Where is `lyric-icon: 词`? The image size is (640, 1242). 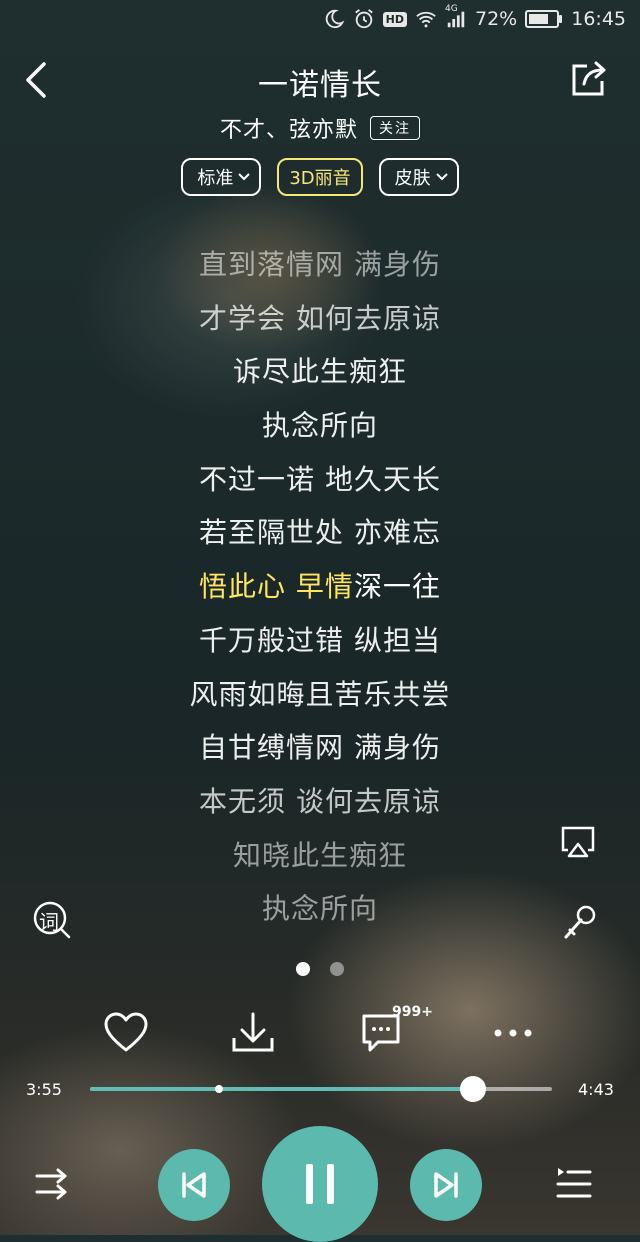 lyric-icon: 词 is located at coordinates (52, 920).